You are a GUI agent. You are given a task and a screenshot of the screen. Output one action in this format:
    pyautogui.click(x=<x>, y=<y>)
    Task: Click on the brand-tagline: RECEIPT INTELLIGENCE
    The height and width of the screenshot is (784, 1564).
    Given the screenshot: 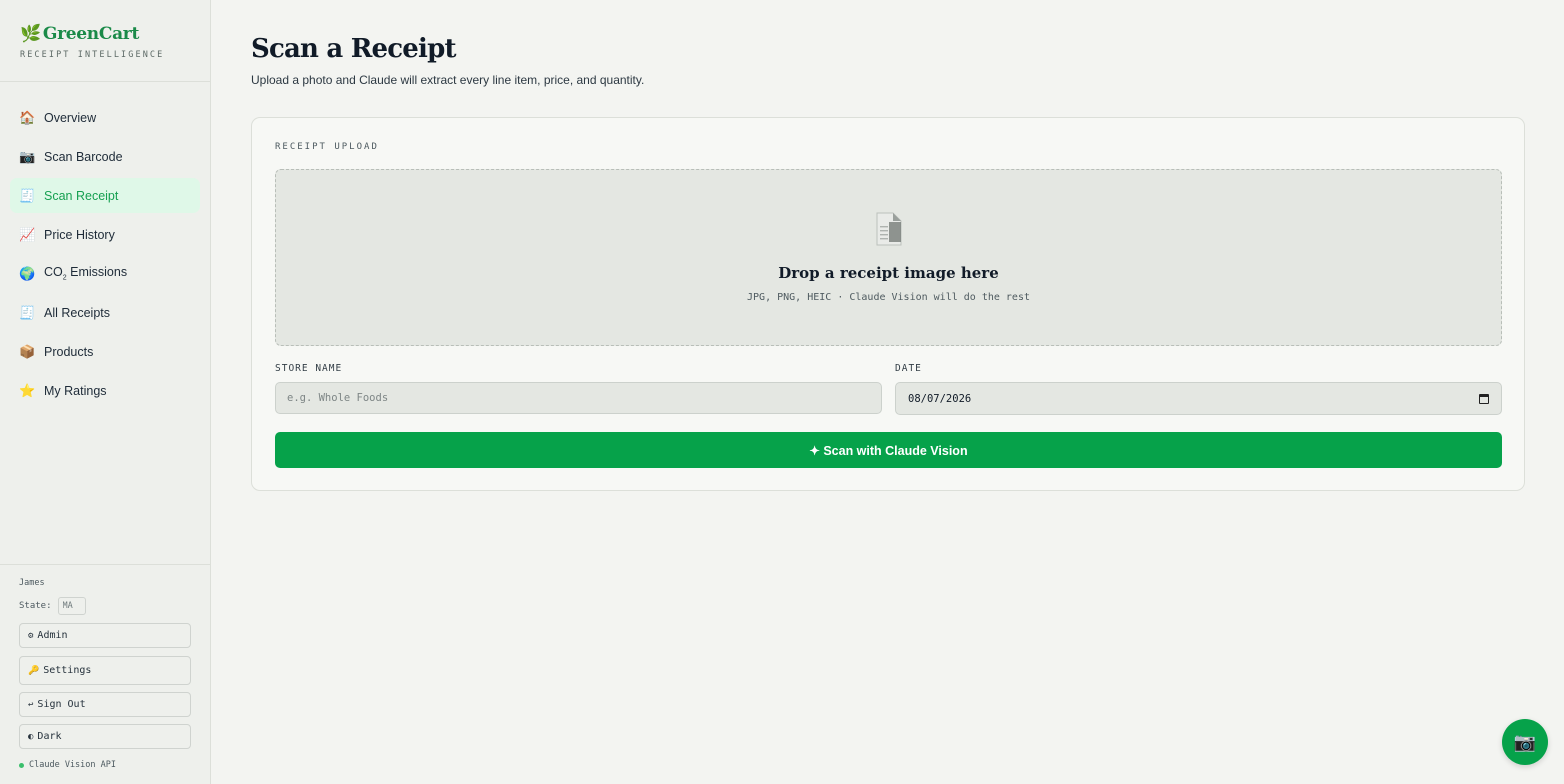 What is the action you would take?
    pyautogui.click(x=92, y=55)
    